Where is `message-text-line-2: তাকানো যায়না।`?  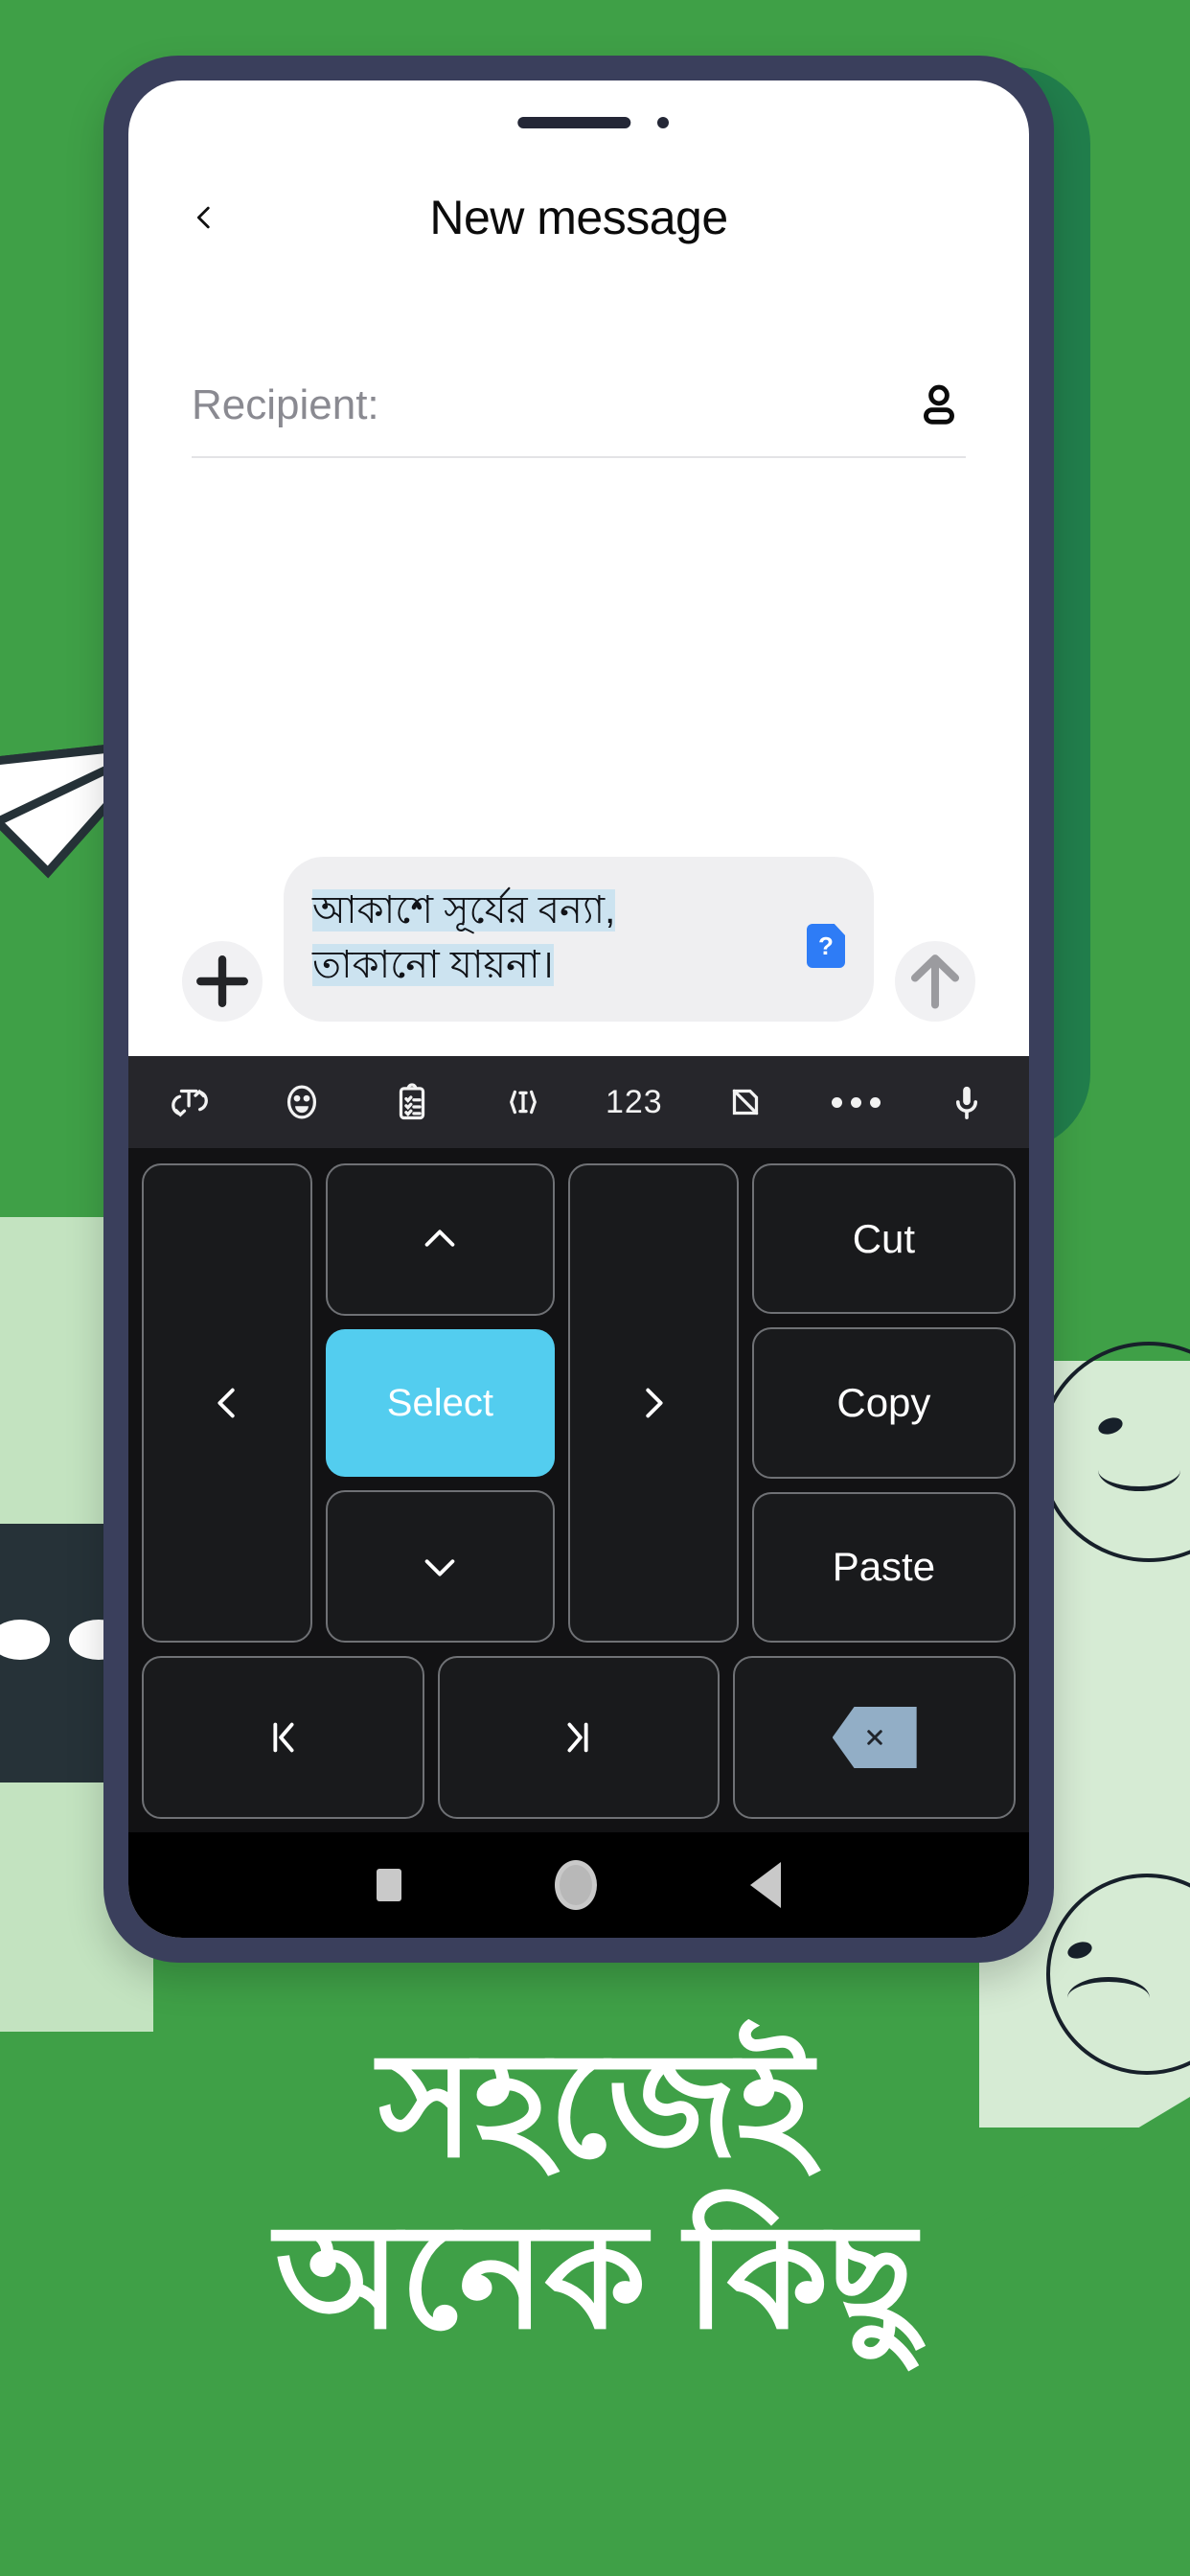
message-text-line-2: তাকানো যায়না। is located at coordinates (433, 965).